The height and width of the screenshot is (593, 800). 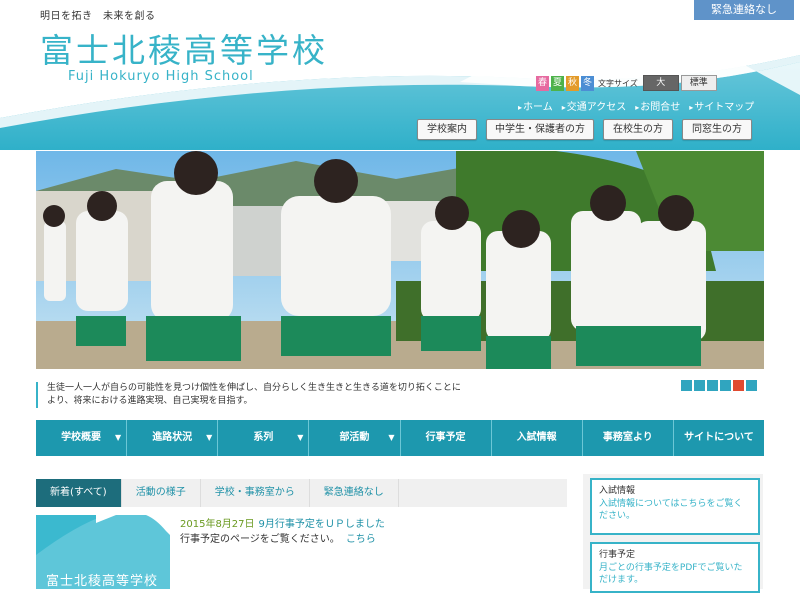 What do you see at coordinates (721, 105) in the screenshot?
I see `util-nav-sitemap: サイトマップ` at bounding box center [721, 105].